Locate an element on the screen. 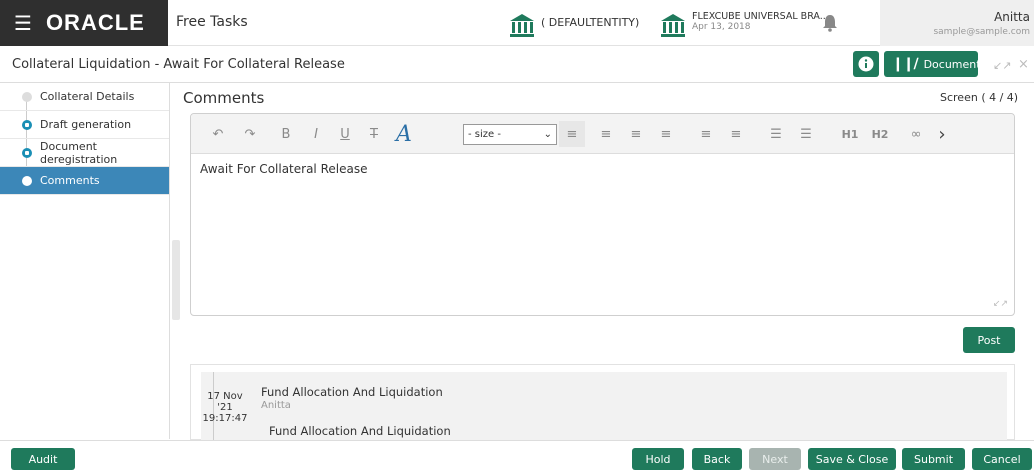  entity-selector: ( DEFAULTENTITY) is located at coordinates (574, 25).